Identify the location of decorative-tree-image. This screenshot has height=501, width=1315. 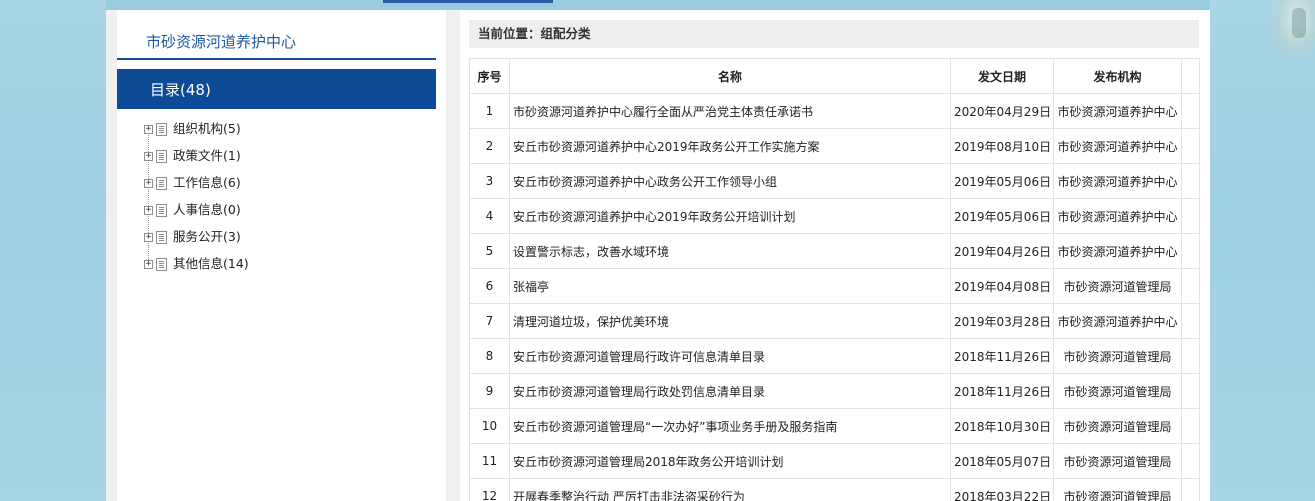
(1292, 30).